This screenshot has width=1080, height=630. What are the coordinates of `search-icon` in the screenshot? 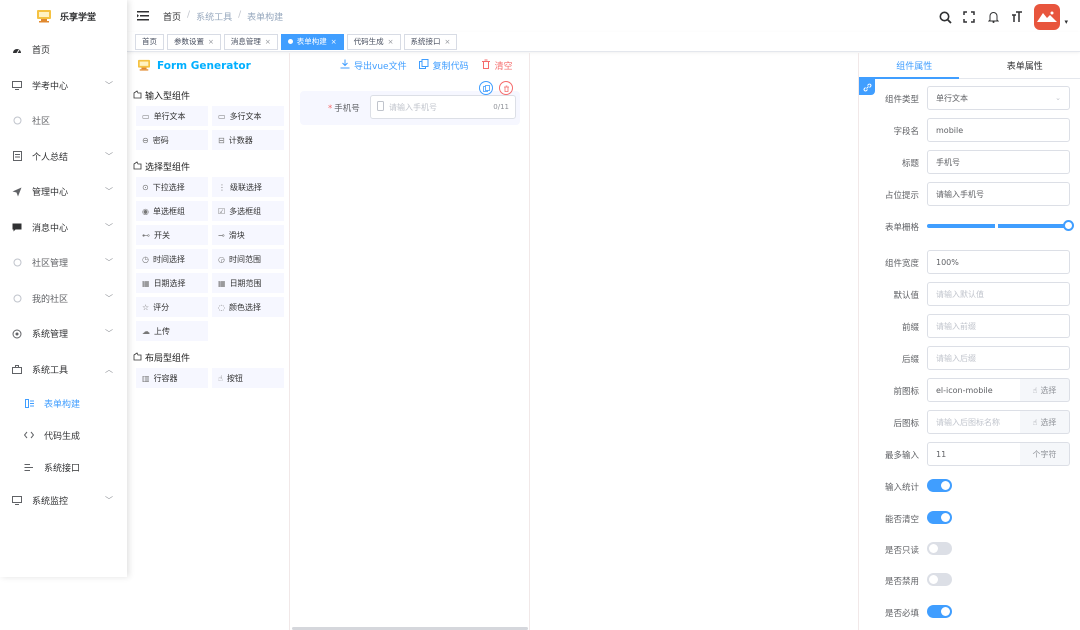 It's located at (945, 17).